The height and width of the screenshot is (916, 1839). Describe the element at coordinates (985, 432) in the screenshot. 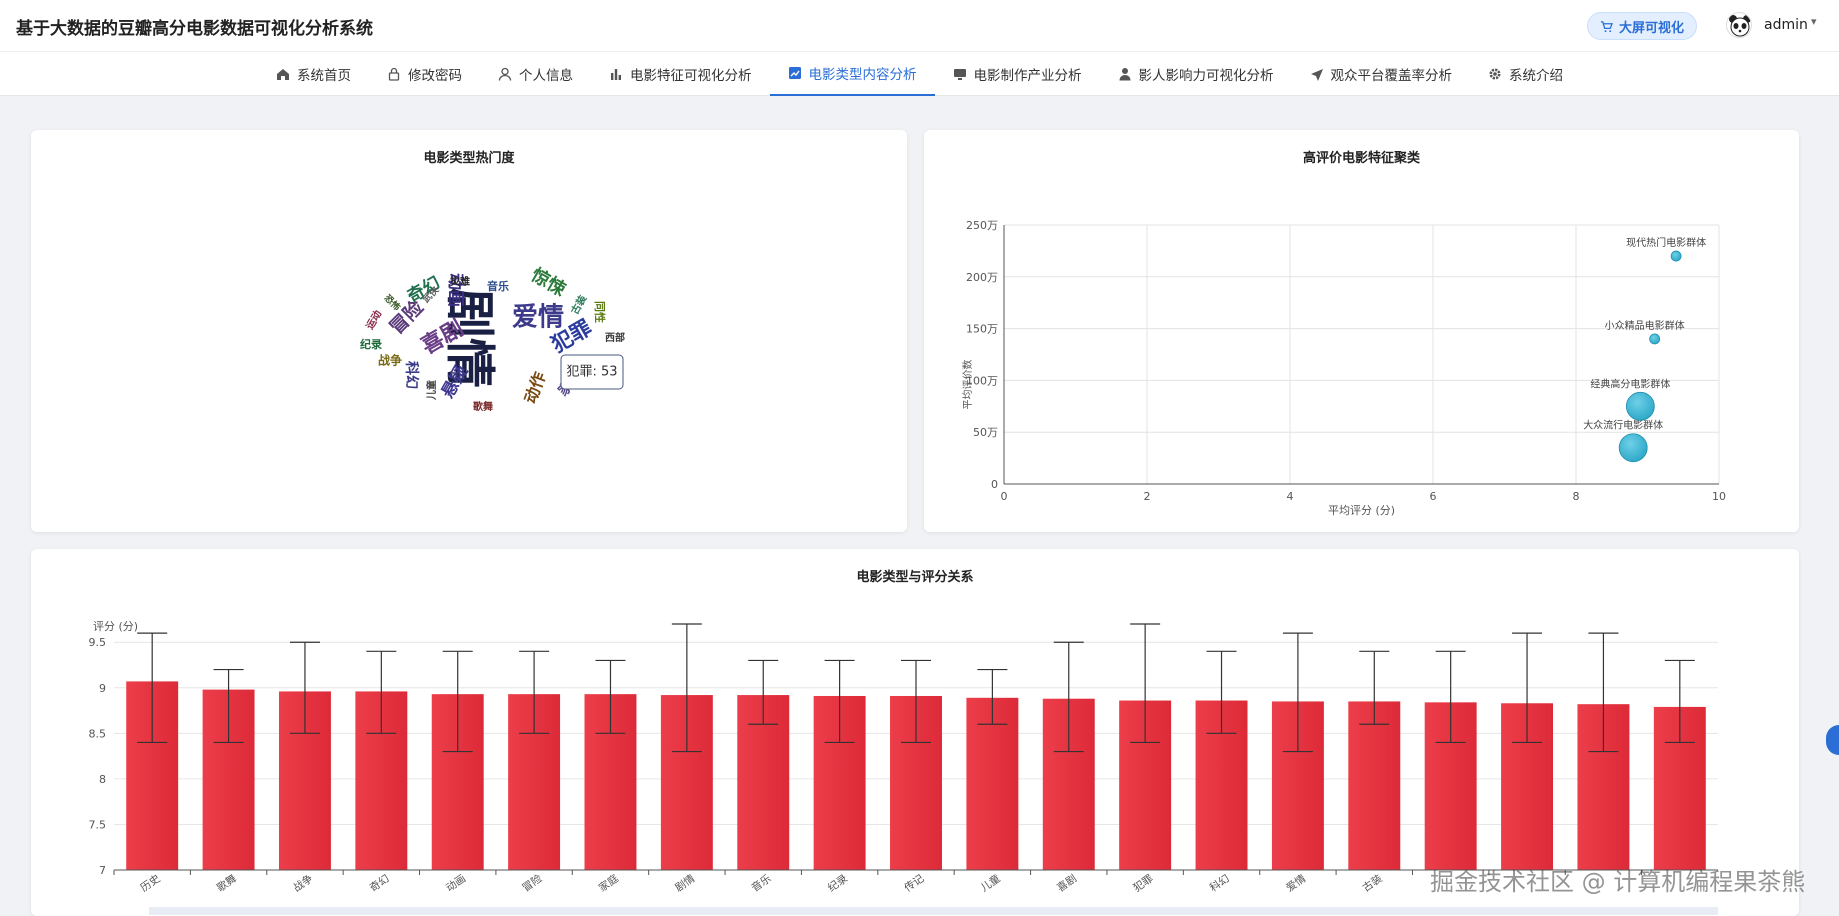

I see `scatter-ytick-label: 50万` at that location.